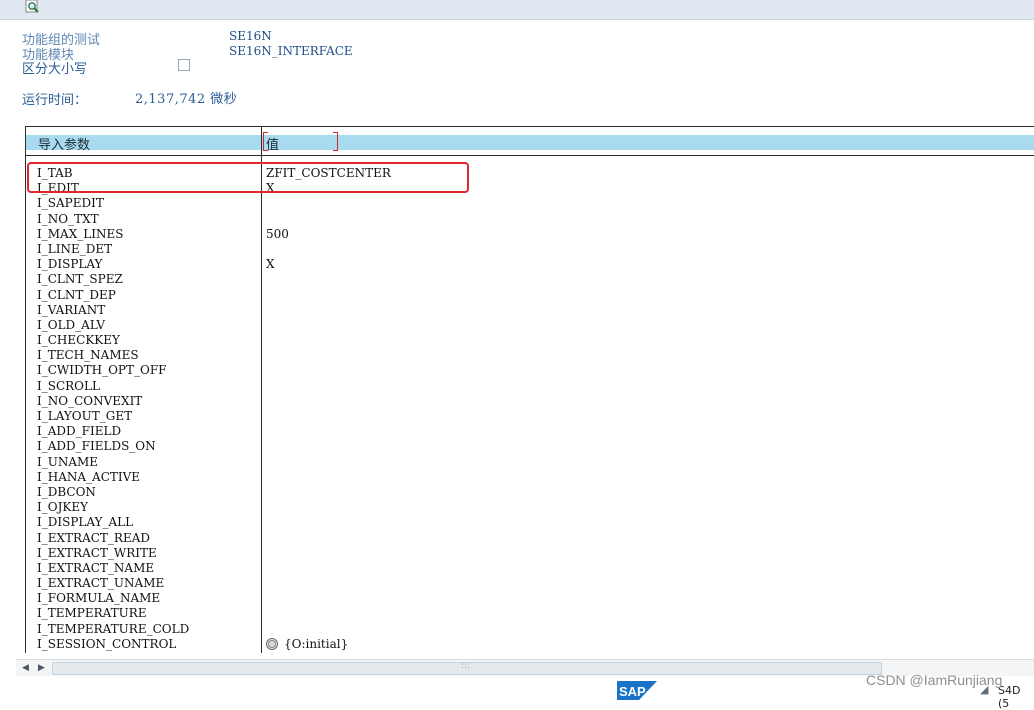 This screenshot has height=710, width=1034. Describe the element at coordinates (934, 680) in the screenshot. I see `watermark: CSDN @IamRunjiang` at that location.